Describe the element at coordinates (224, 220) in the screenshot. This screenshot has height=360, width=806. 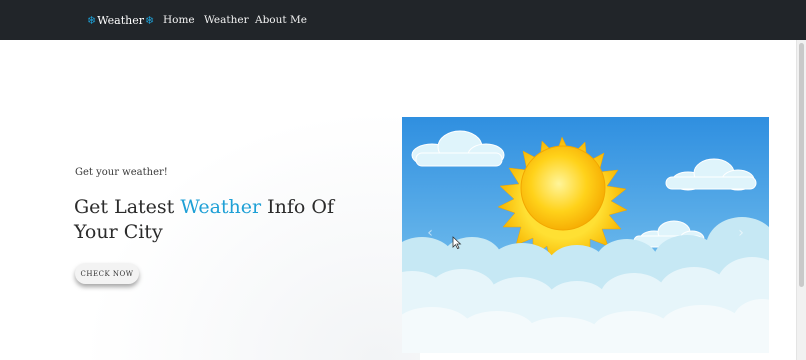
I see `hero-headline: Get Latest Weather Info Of Your City` at that location.